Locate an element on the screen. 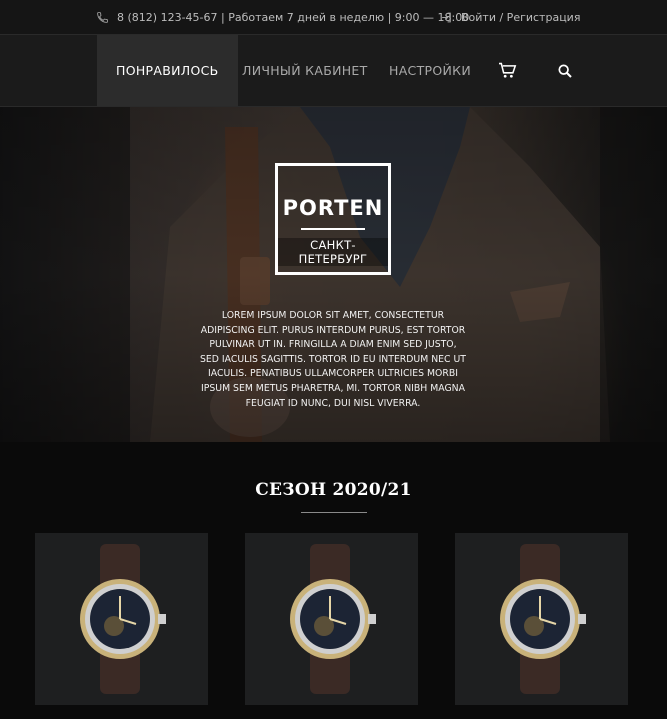 The height and width of the screenshot is (719, 667). cart-button is located at coordinates (507, 70).